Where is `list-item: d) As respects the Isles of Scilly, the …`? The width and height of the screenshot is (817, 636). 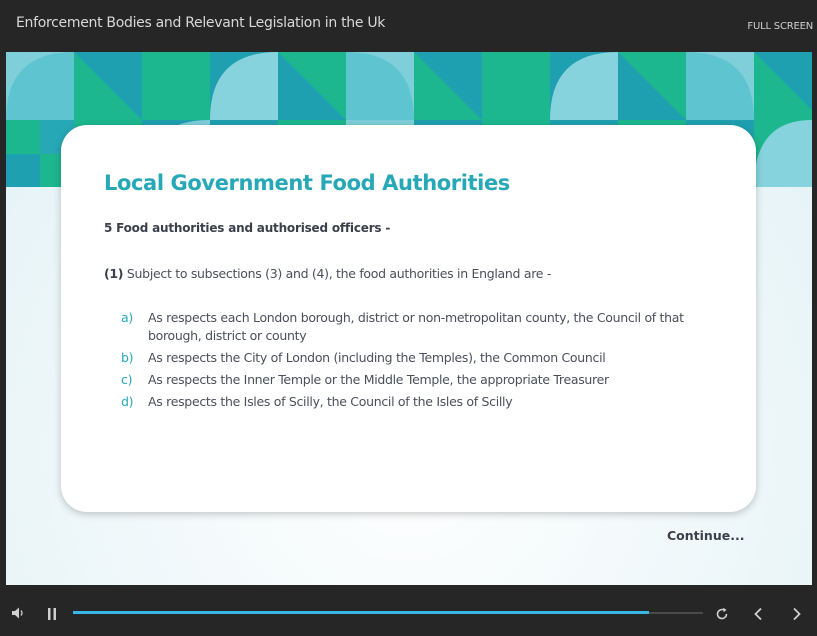 list-item: d) As respects the Isles of Scilly, the … is located at coordinates (406, 402).